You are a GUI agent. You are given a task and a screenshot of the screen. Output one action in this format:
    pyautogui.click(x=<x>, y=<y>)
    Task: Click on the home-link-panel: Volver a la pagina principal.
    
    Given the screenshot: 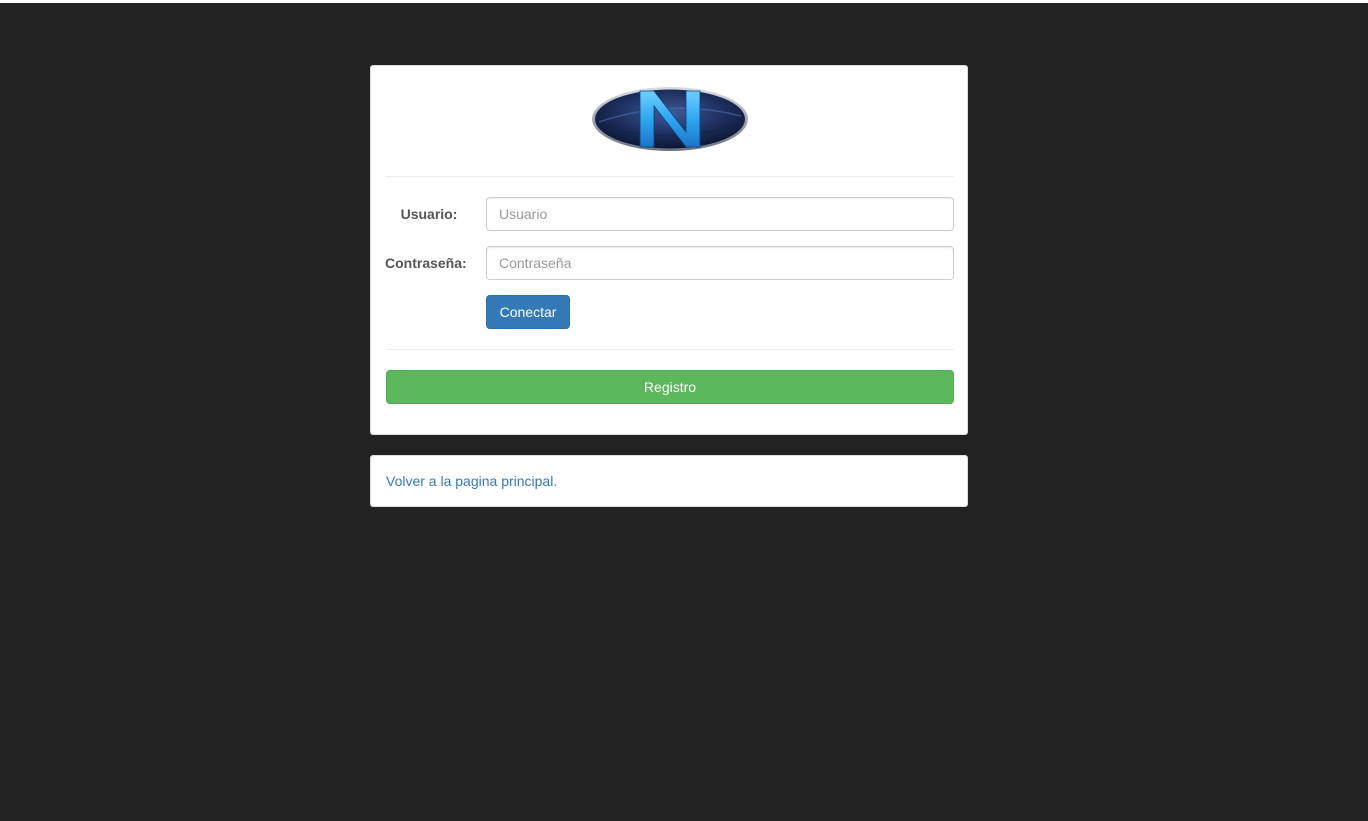 What is the action you would take?
    pyautogui.click(x=669, y=481)
    